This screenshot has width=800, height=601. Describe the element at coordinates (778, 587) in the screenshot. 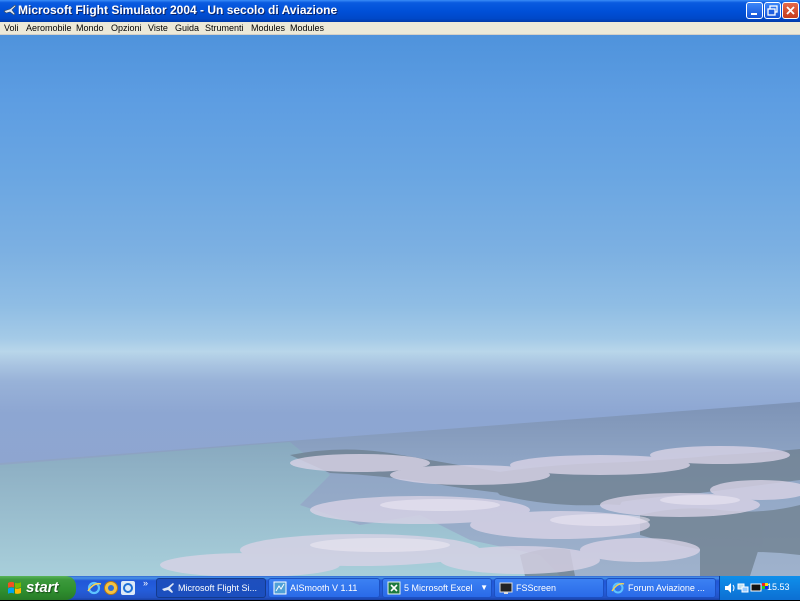

I see `clock: 15.53` at that location.